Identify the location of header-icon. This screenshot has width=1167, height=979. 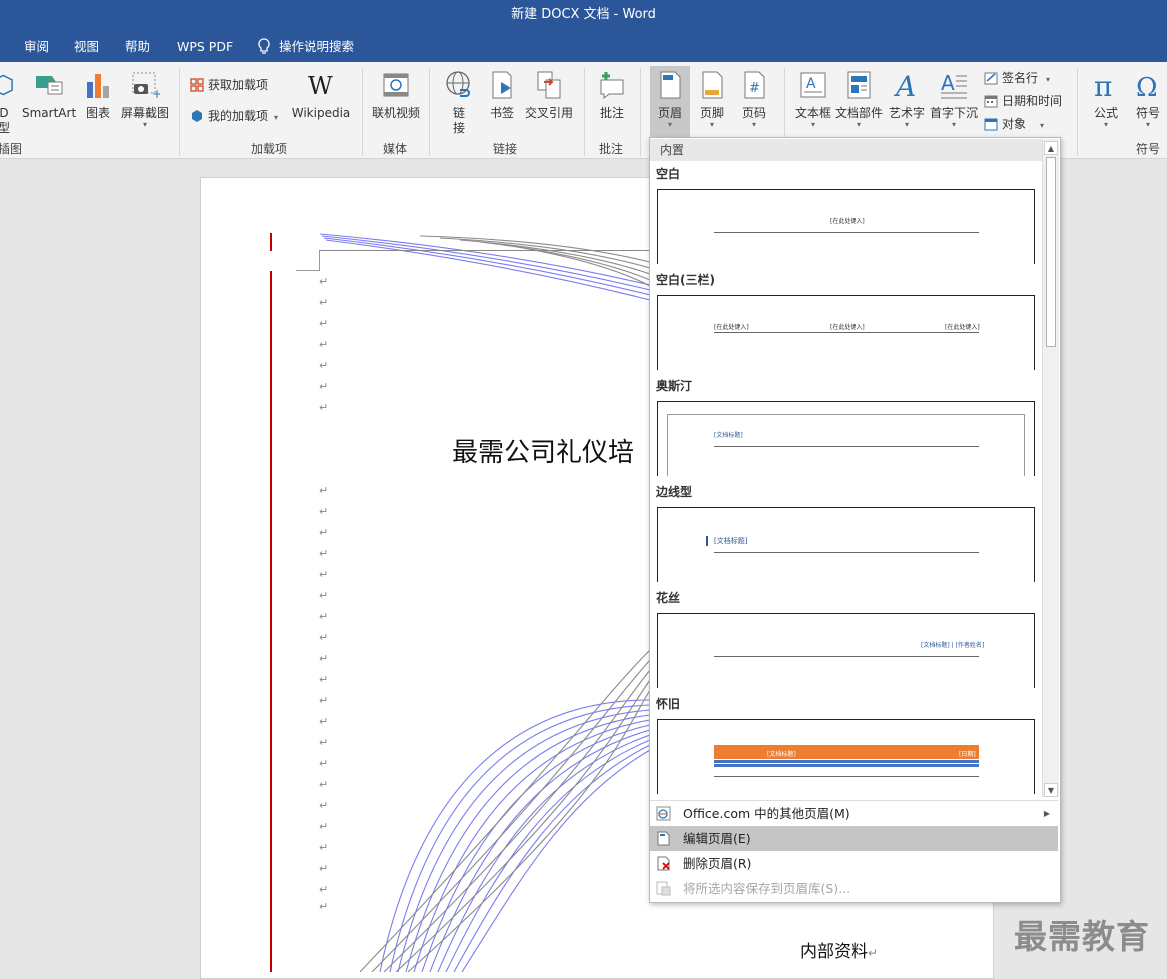
(670, 85).